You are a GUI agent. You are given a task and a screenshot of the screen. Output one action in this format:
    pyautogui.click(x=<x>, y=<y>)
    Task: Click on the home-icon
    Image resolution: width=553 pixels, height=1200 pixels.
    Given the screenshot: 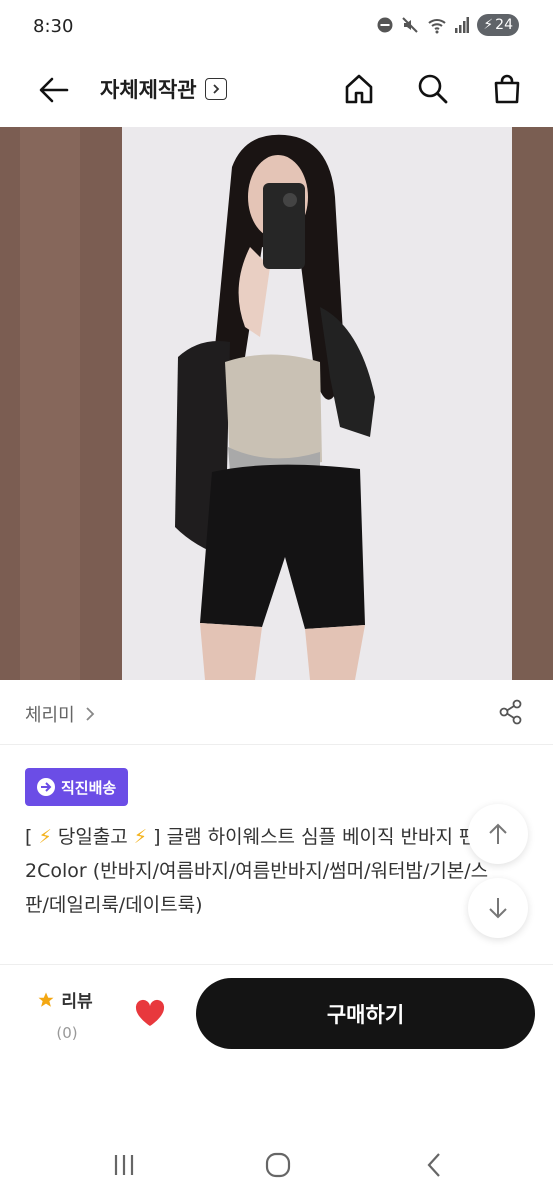 What is the action you would take?
    pyautogui.click(x=359, y=89)
    